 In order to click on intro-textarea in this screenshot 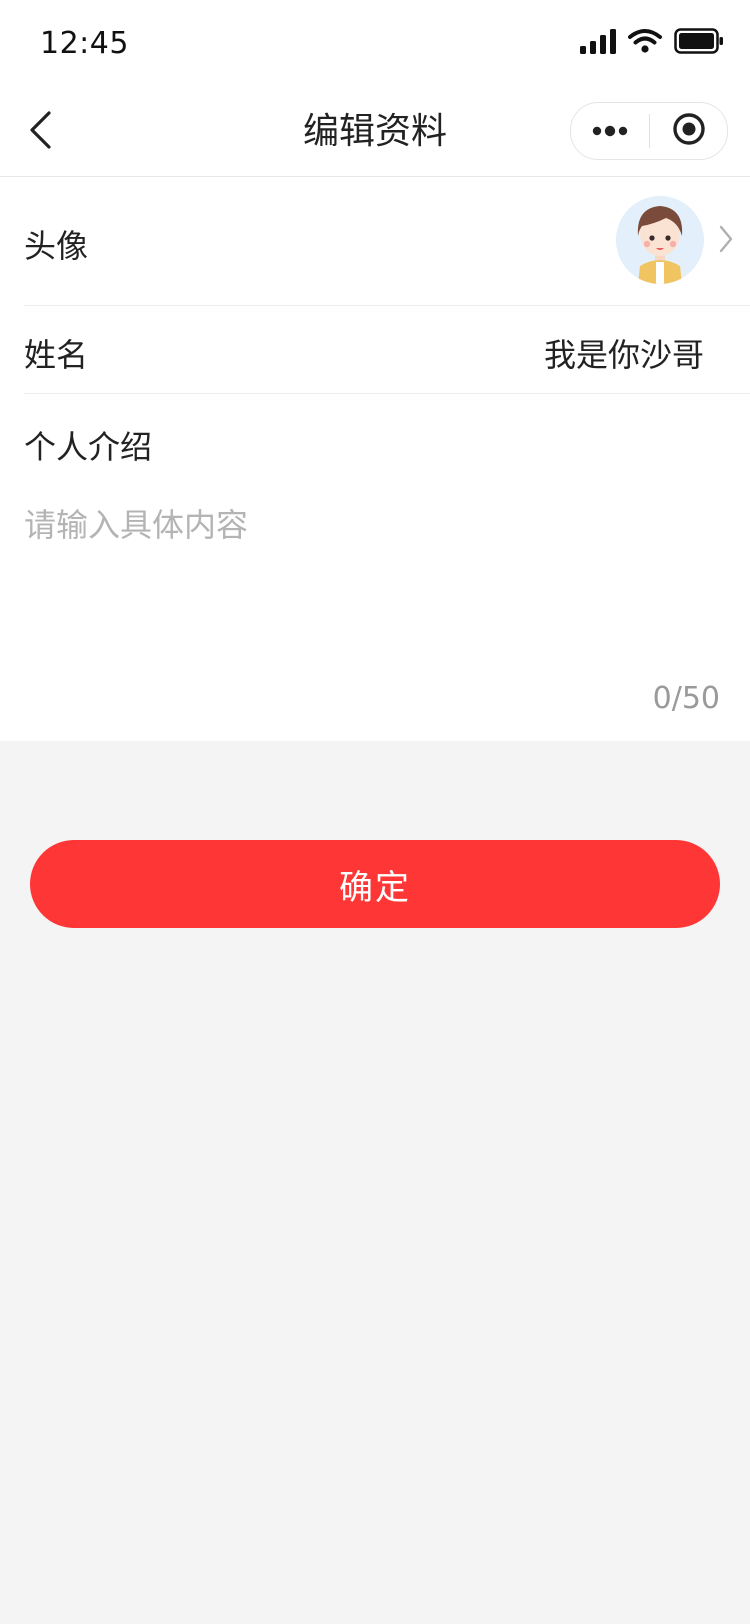, I will do `click(364, 570)`.